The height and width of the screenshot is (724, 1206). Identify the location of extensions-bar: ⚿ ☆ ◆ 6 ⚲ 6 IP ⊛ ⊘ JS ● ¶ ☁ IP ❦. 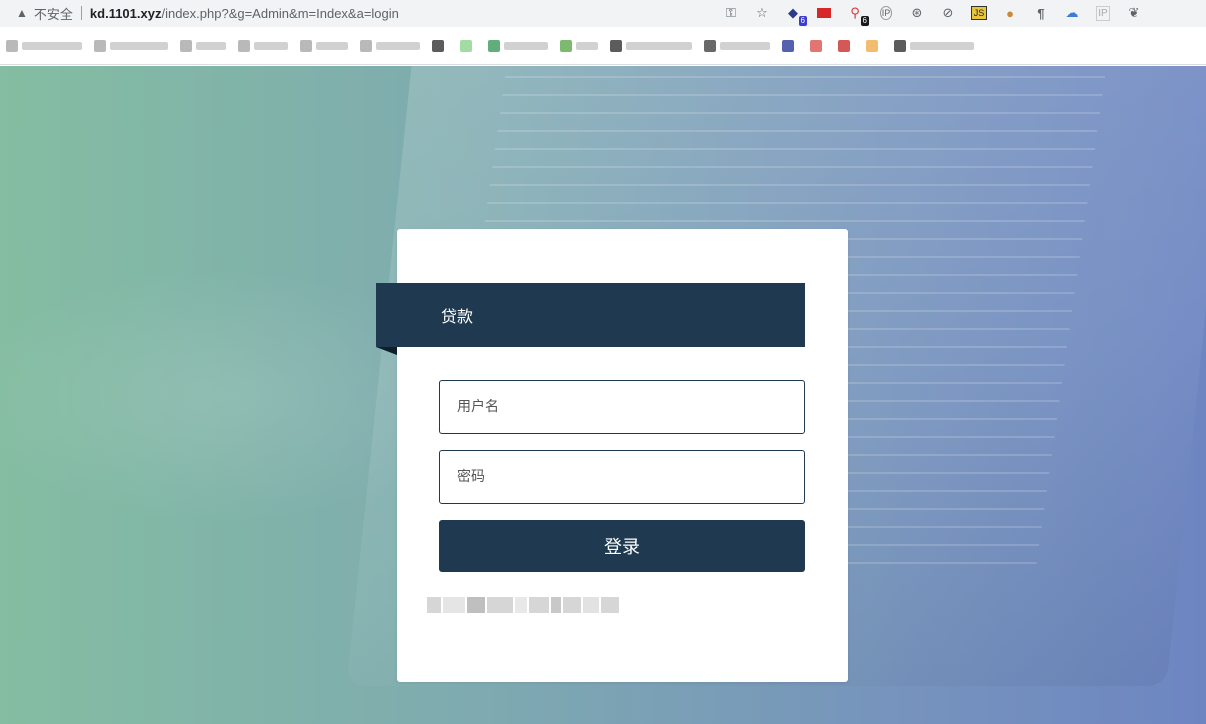
(937, 14).